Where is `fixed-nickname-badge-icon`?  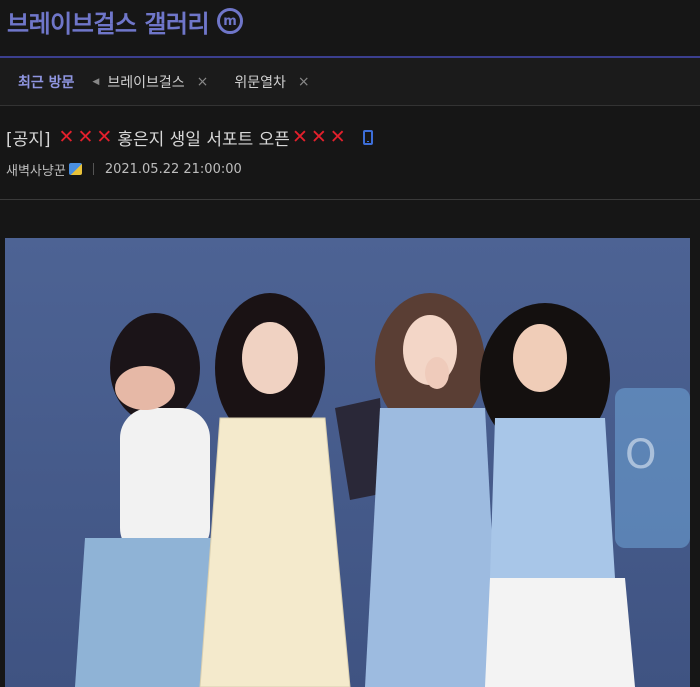
fixed-nickname-badge-icon is located at coordinates (75, 169).